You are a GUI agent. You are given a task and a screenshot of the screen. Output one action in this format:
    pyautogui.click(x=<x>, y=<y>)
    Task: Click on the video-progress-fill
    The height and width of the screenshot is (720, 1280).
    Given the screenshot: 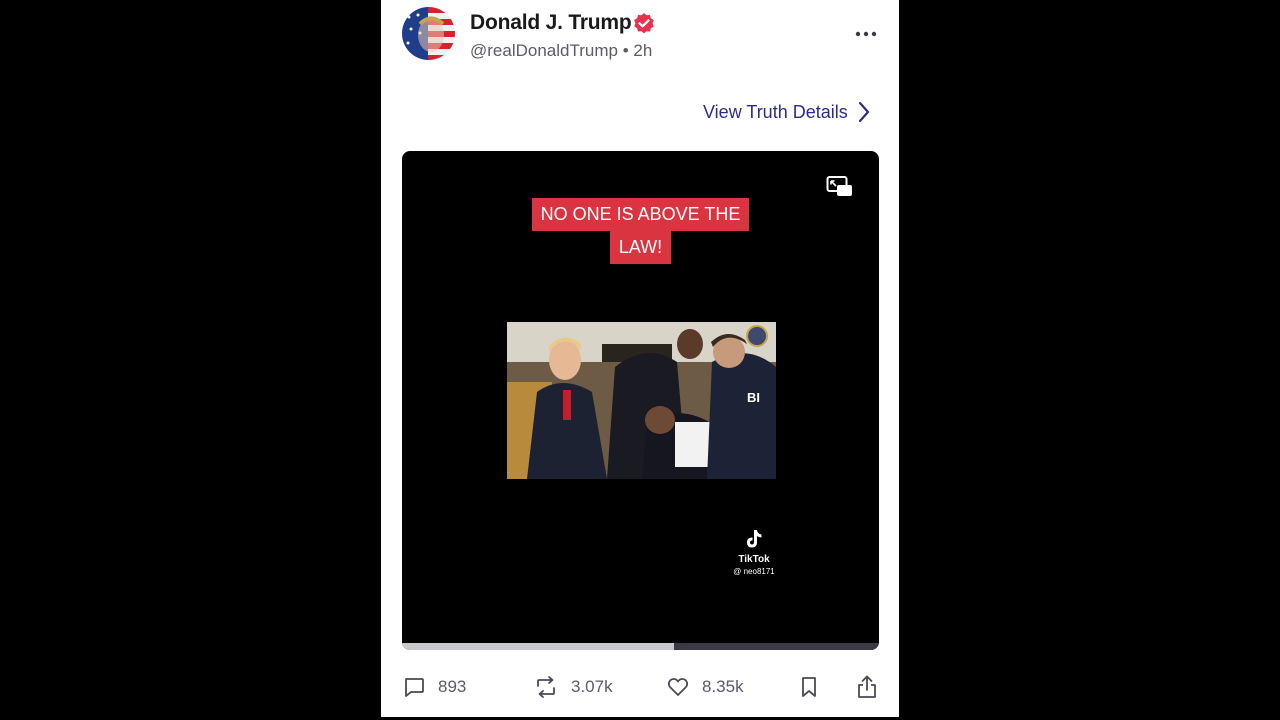 What is the action you would take?
    pyautogui.click(x=538, y=646)
    